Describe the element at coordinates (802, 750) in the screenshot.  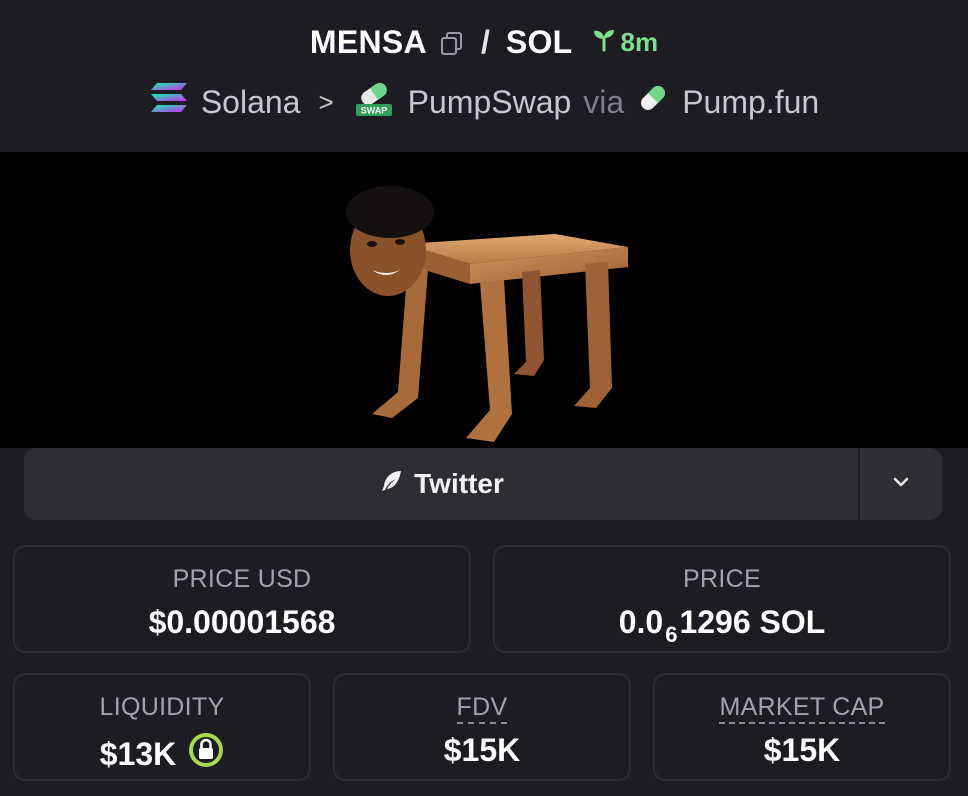
I see `market-cap-value: $15K` at that location.